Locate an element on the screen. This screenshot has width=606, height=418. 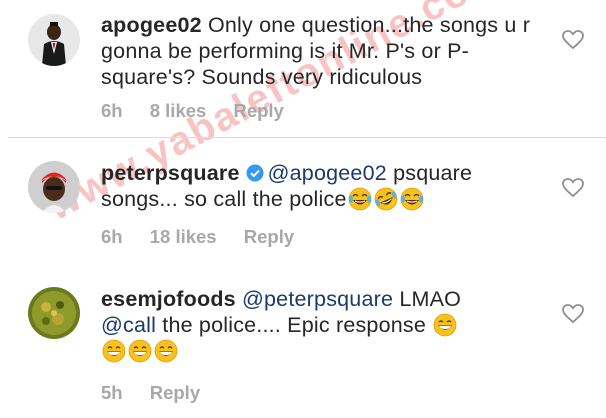
mention-link: @call is located at coordinates (128, 325).